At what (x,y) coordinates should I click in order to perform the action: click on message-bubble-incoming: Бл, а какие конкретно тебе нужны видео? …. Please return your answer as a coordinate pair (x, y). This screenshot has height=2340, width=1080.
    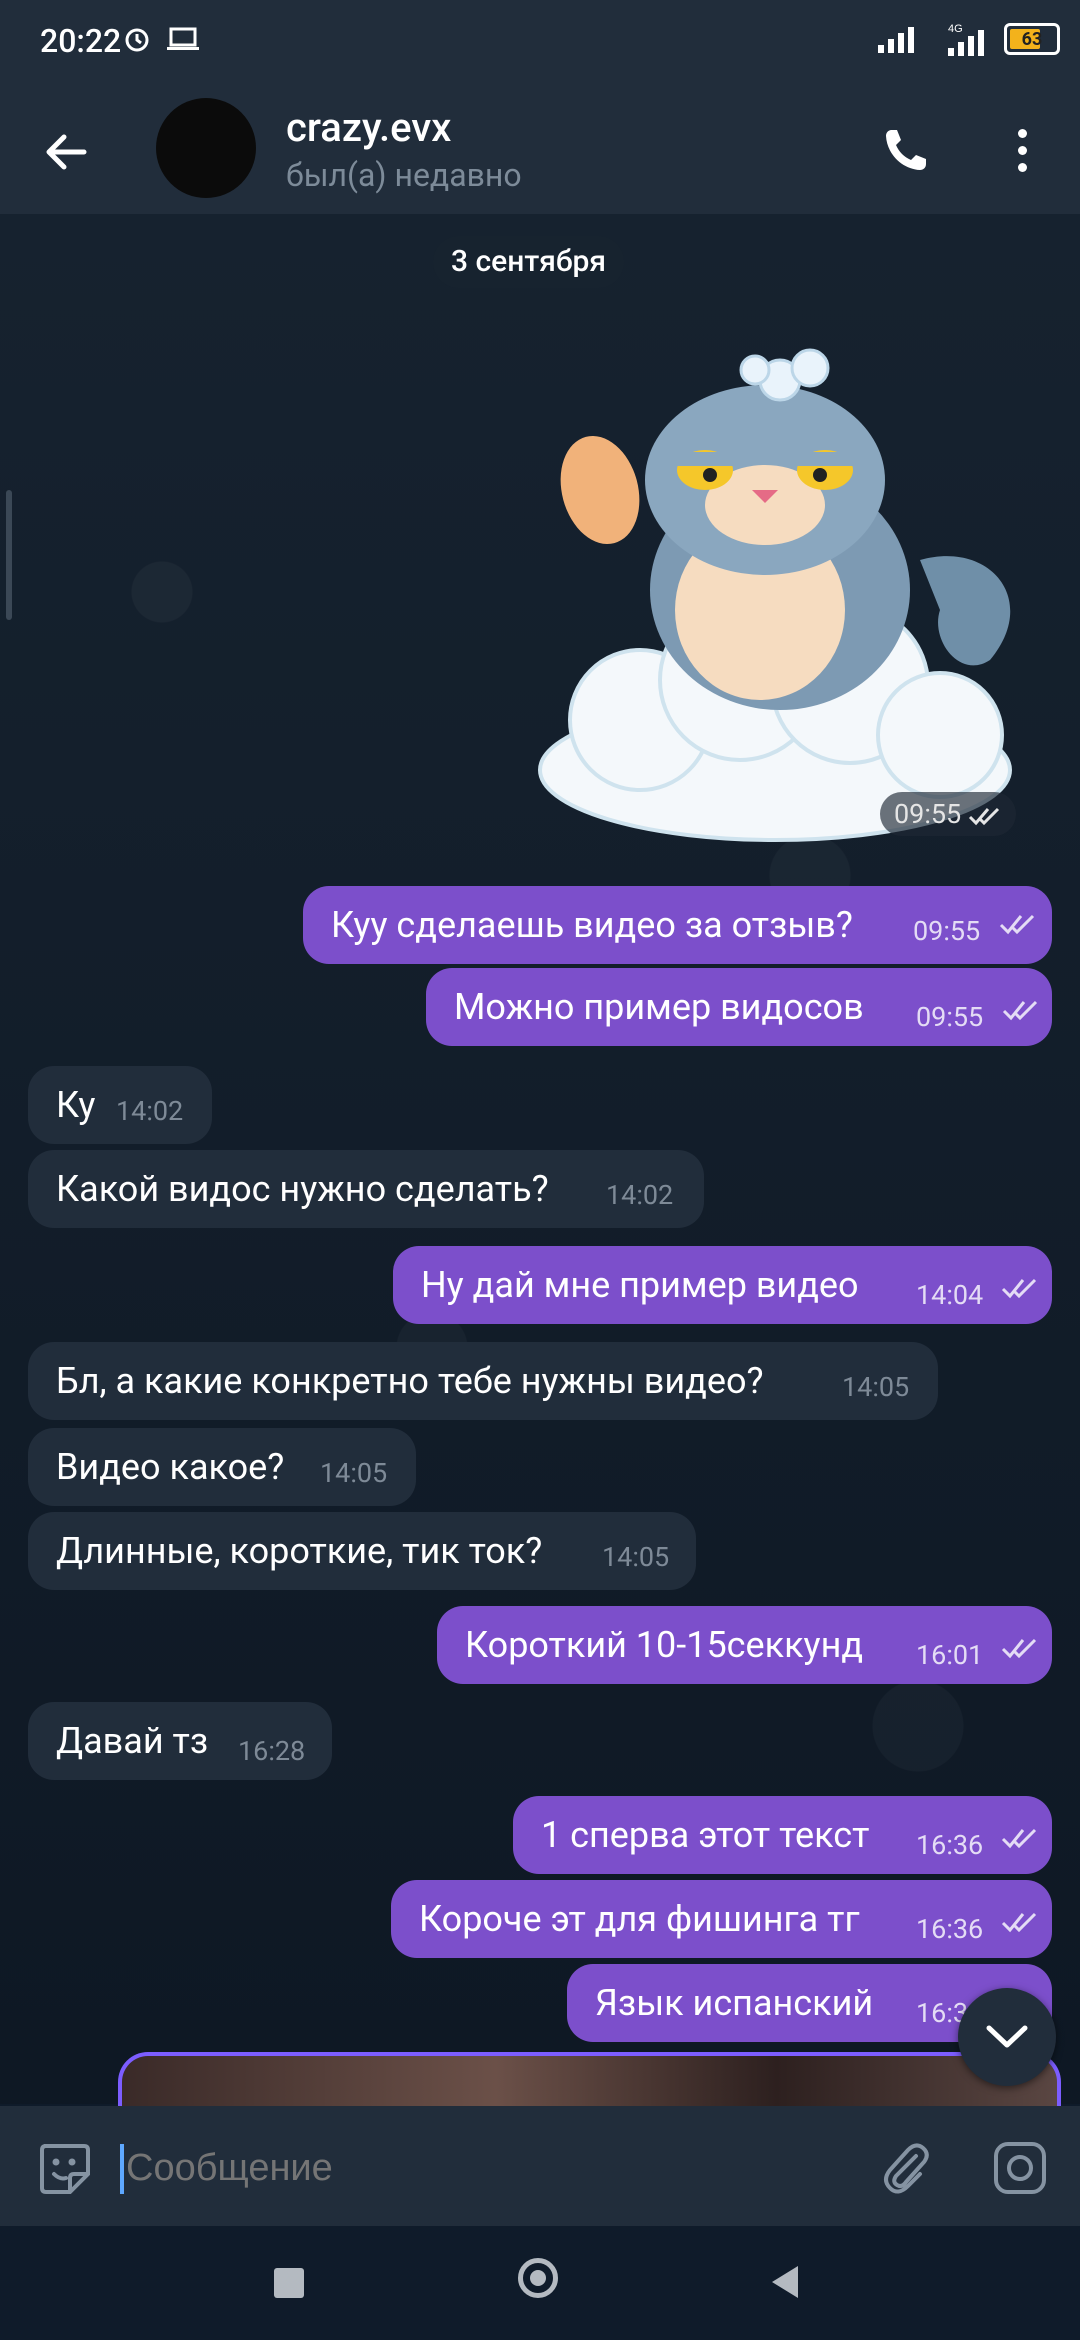
    Looking at the image, I should click on (483, 1381).